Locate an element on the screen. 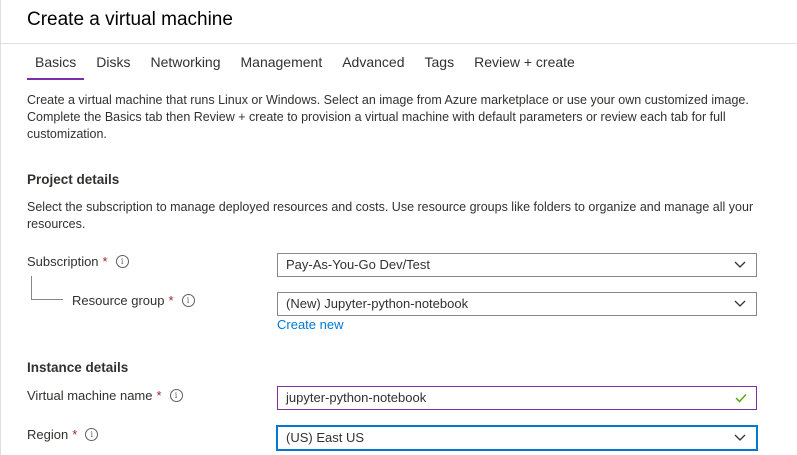 Image resolution: width=797 pixels, height=455 pixels. tab-management: Management is located at coordinates (282, 66).